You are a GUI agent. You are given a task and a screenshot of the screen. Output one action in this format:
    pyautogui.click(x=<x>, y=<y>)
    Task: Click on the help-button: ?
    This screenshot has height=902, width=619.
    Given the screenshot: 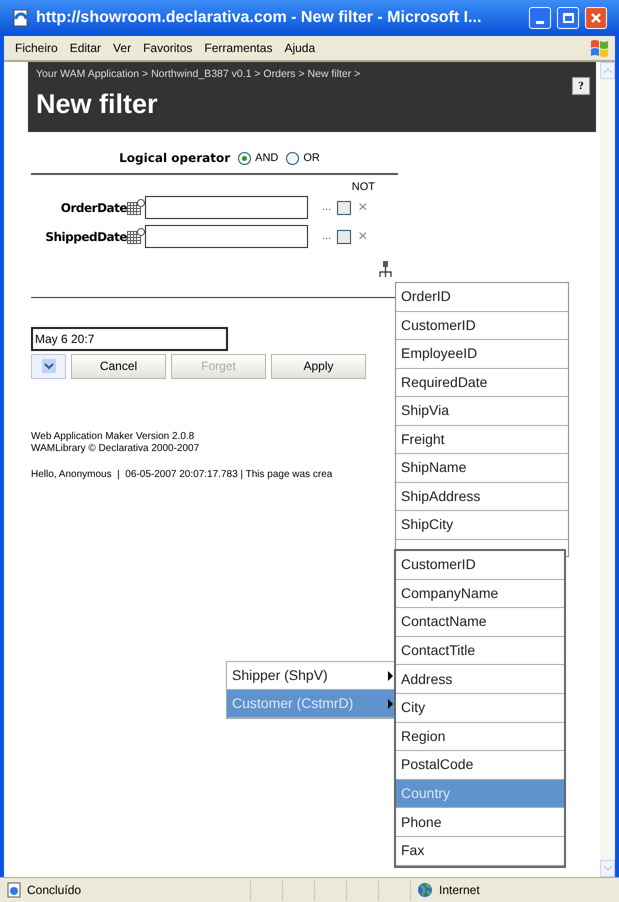 What is the action you would take?
    pyautogui.click(x=581, y=86)
    